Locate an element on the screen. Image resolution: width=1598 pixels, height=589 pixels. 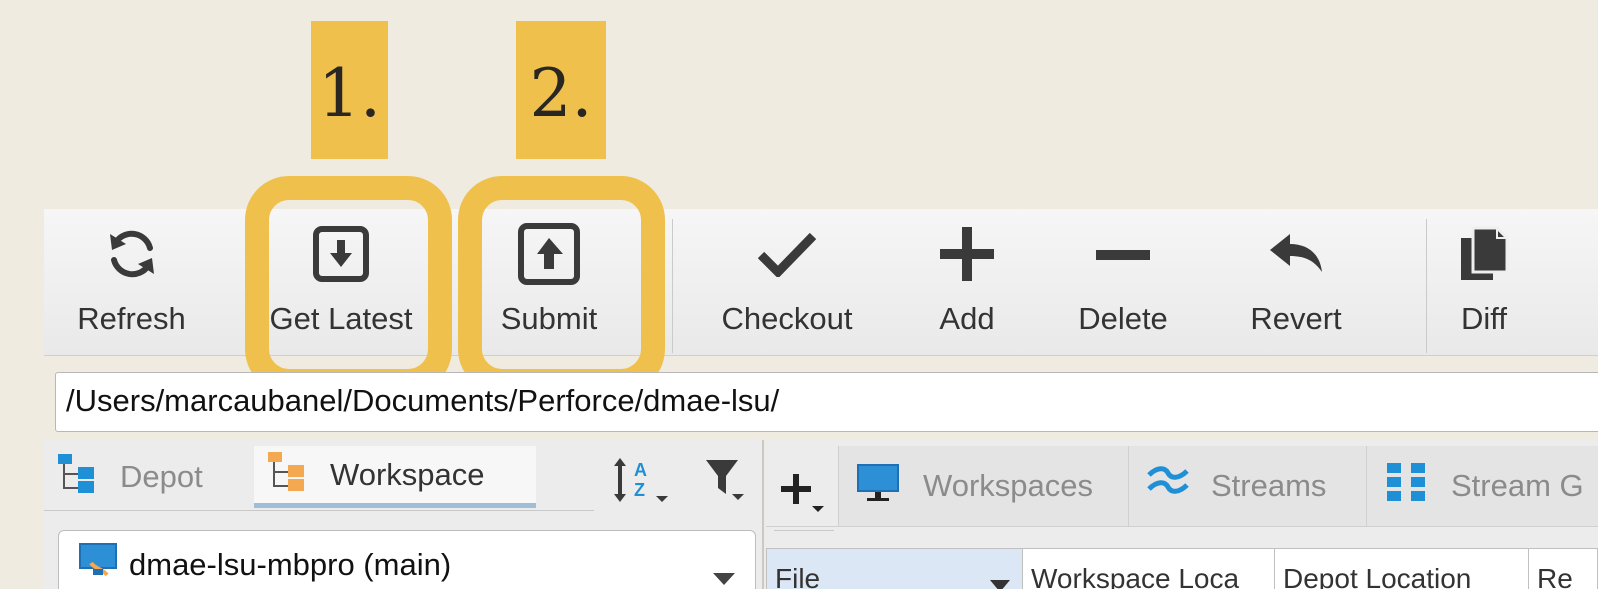
svg-text: A is located at coordinates (640, 470).